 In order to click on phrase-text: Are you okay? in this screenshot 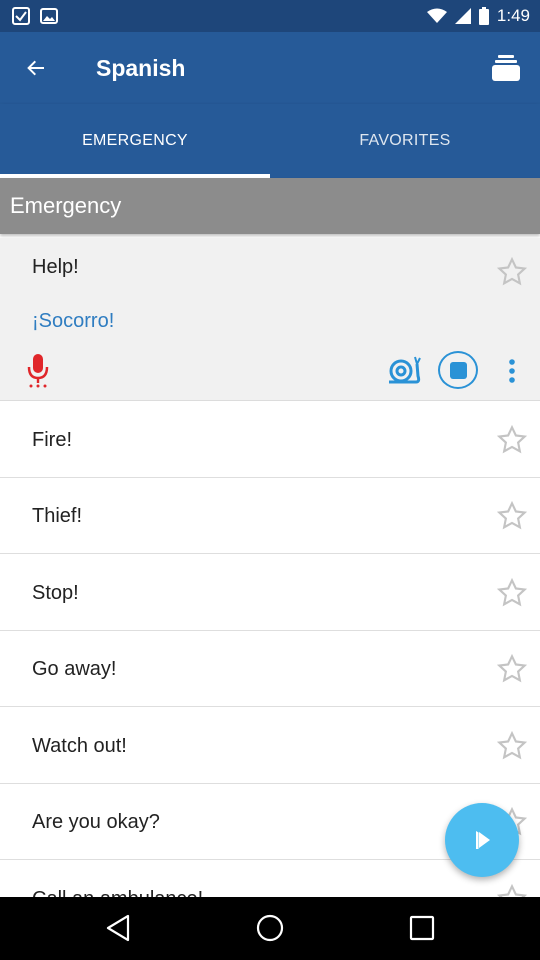, I will do `click(96, 822)`.